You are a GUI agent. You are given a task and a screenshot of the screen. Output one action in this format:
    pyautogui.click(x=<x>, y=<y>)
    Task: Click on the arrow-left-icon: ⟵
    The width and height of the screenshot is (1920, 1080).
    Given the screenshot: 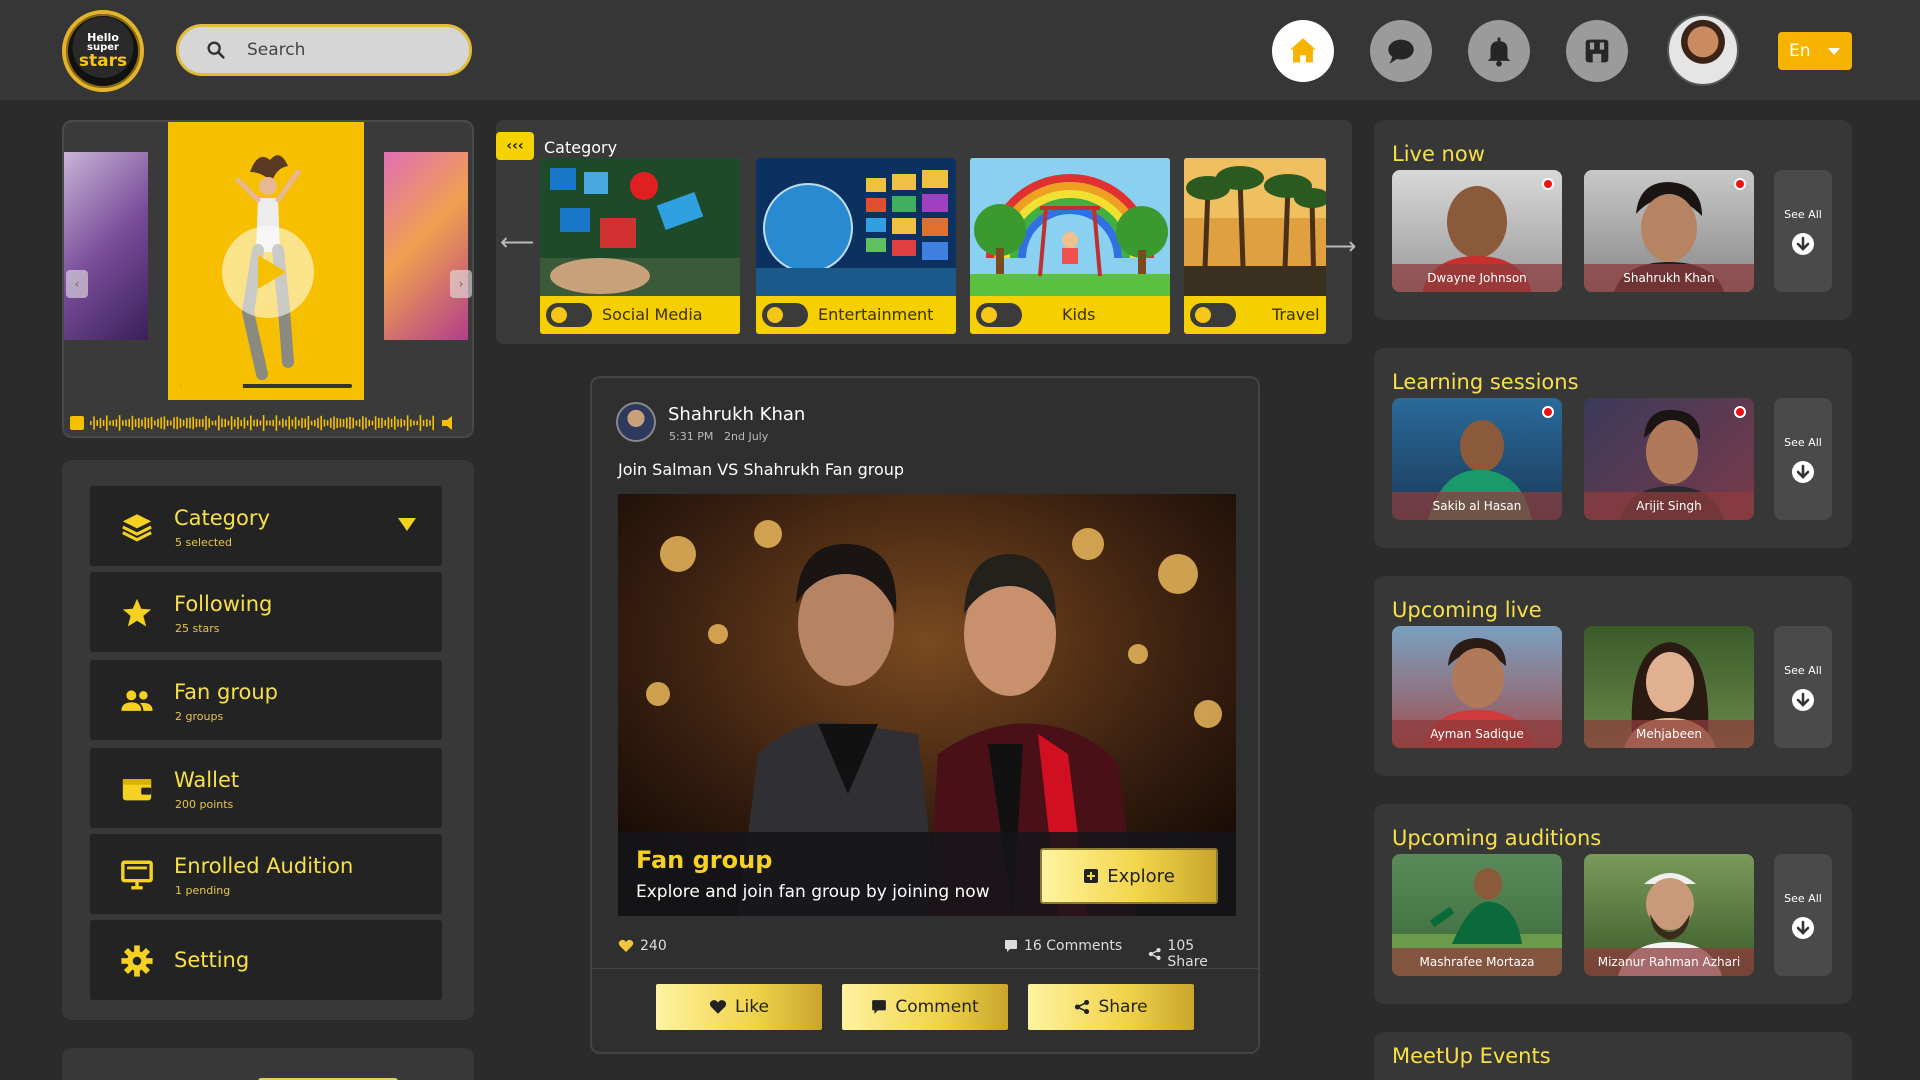 What is the action you would take?
    pyautogui.click(x=517, y=242)
    